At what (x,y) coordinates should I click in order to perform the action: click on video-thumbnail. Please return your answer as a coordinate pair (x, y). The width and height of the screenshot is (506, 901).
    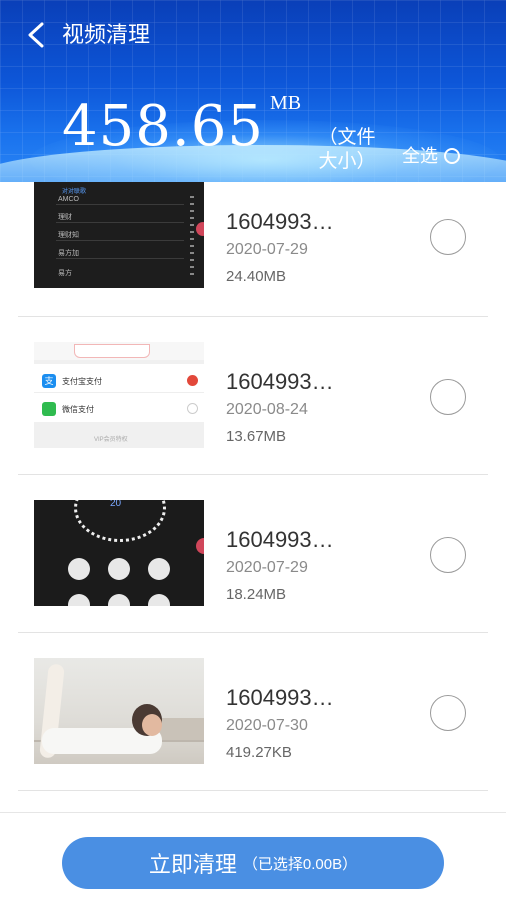
    Looking at the image, I should click on (119, 711).